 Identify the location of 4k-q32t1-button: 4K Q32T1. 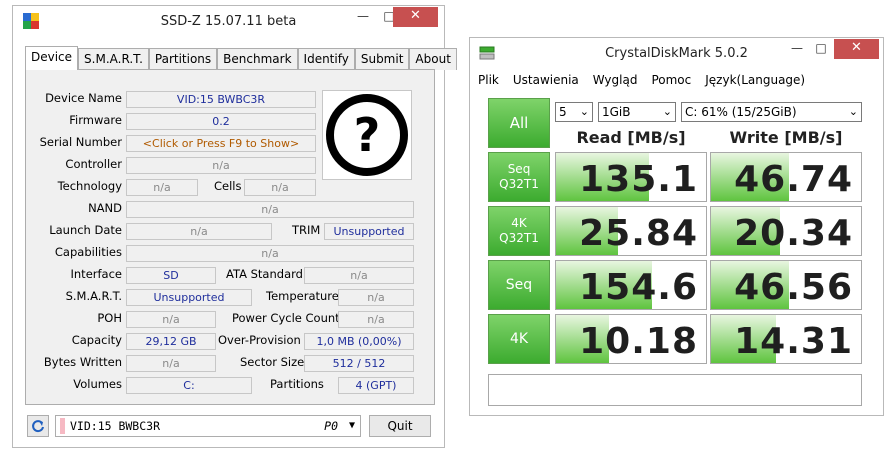
(519, 231).